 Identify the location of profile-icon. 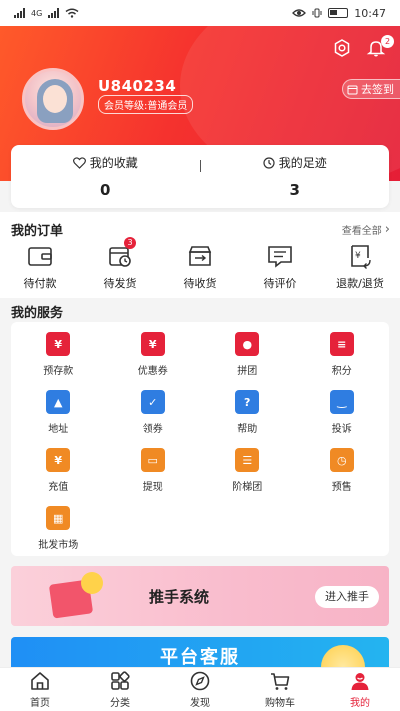
(360, 681).